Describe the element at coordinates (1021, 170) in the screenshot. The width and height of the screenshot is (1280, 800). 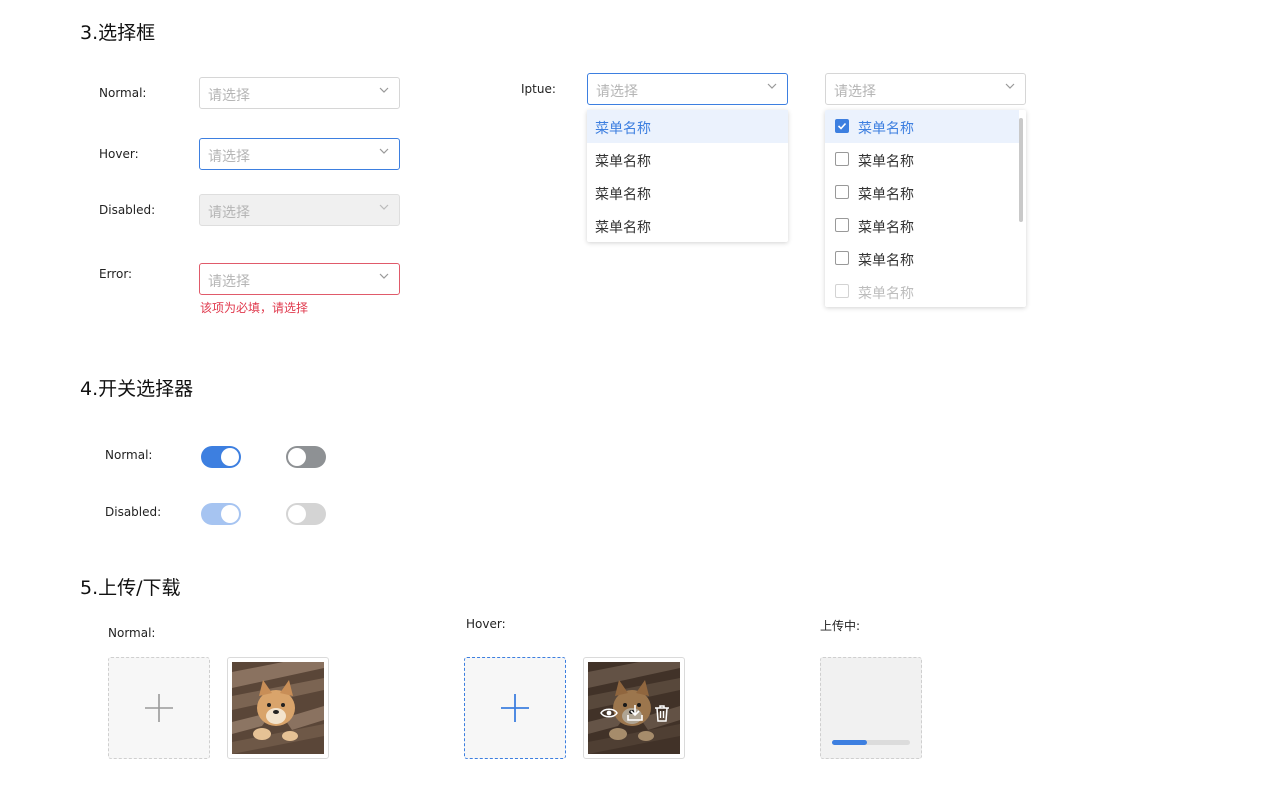
I see `scrollbar-thumb` at that location.